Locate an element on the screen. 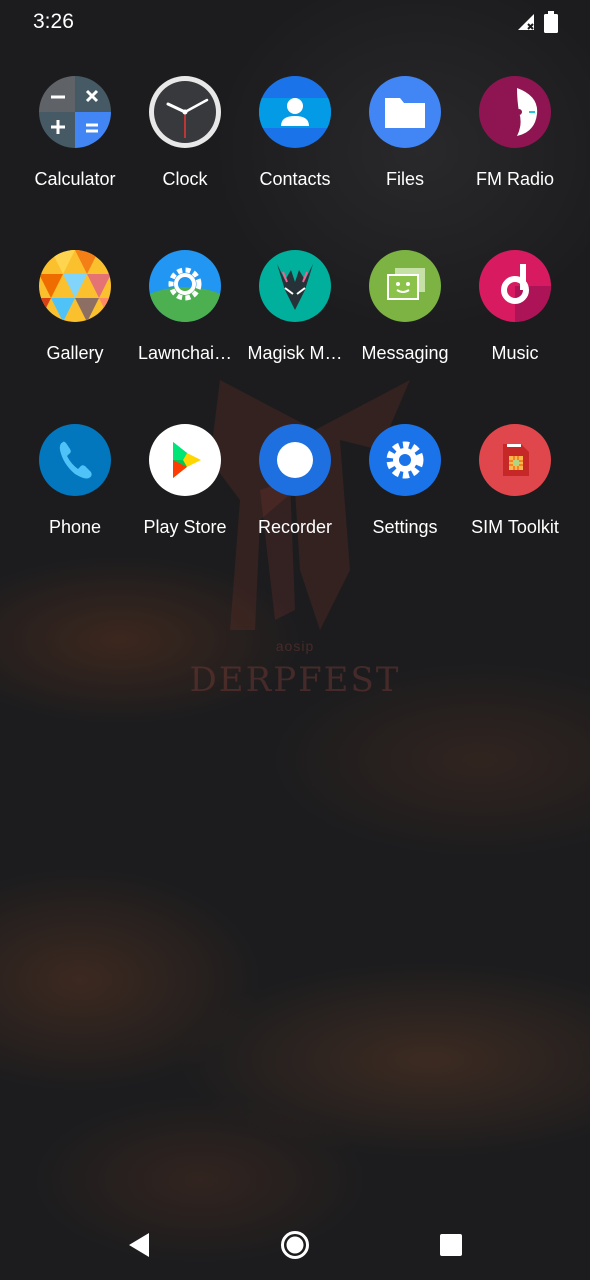 This screenshot has width=590, height=1280. app-gallery: Gallery is located at coordinates (75, 337).